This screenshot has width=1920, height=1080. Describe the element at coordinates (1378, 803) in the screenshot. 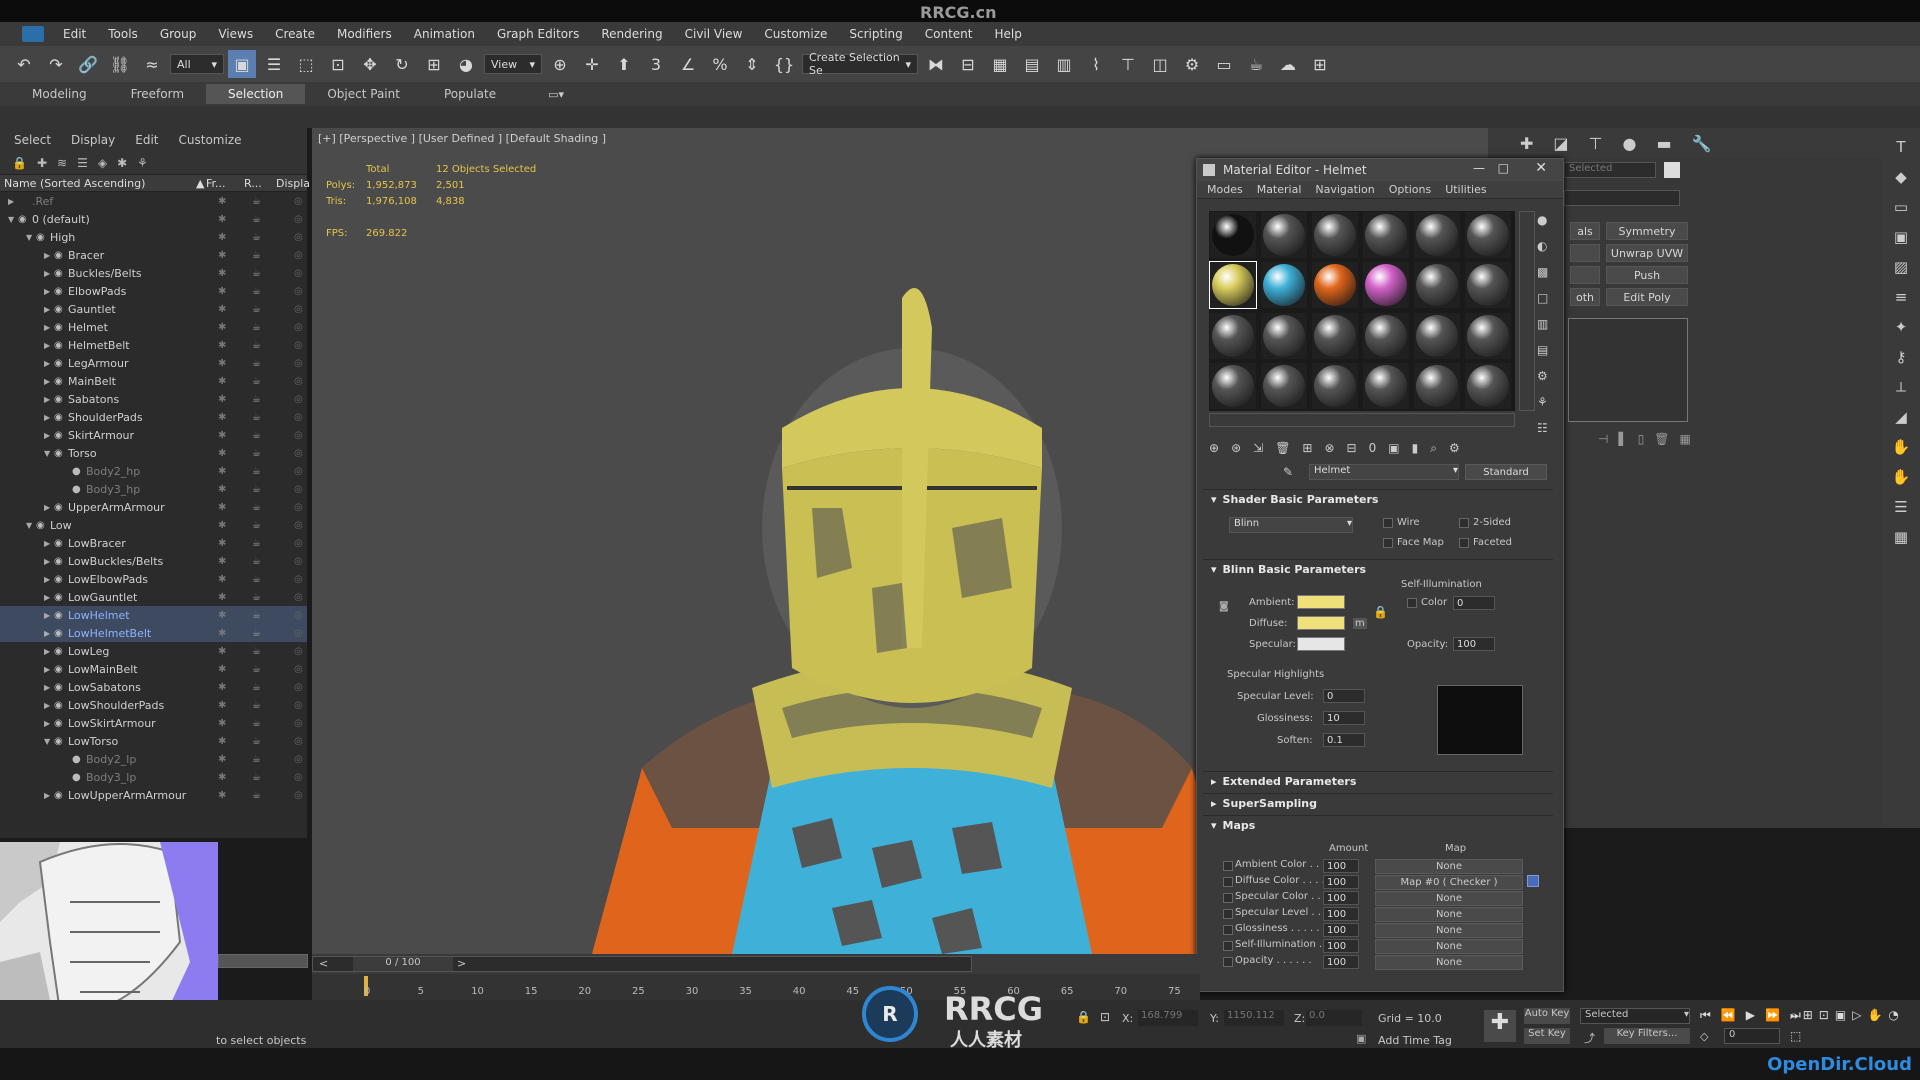

I see `supersampling-rollout: ▸ SuperSampling` at that location.